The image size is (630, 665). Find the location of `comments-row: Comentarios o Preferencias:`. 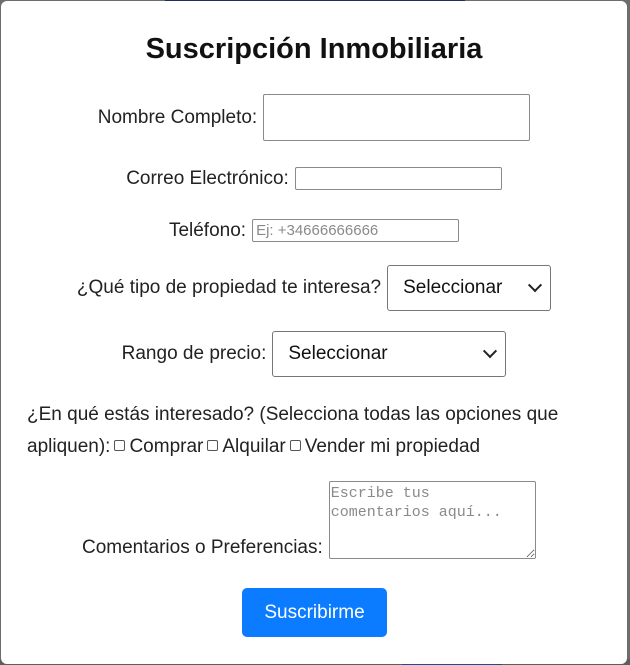

comments-row: Comentarios o Preferencias: is located at coordinates (309, 520).